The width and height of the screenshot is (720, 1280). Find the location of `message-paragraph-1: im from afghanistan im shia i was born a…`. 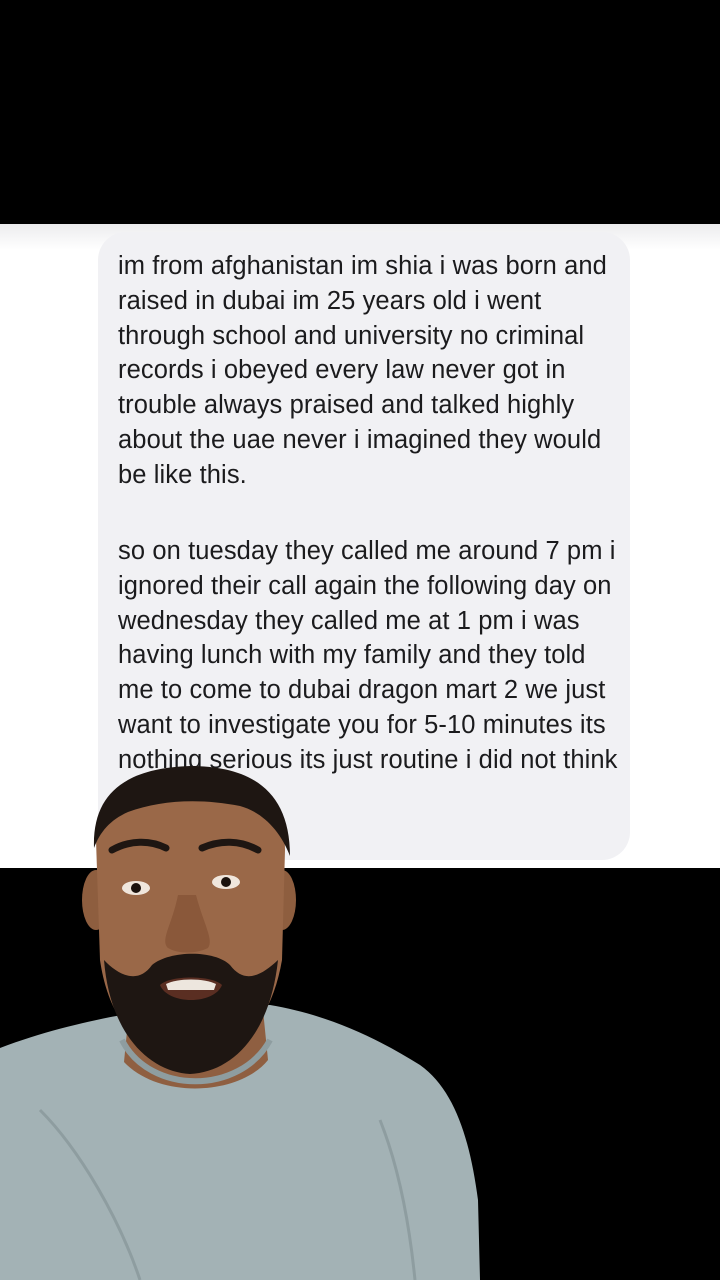

message-paragraph-1: im from afghanistan im shia i was born a… is located at coordinates (362, 370).